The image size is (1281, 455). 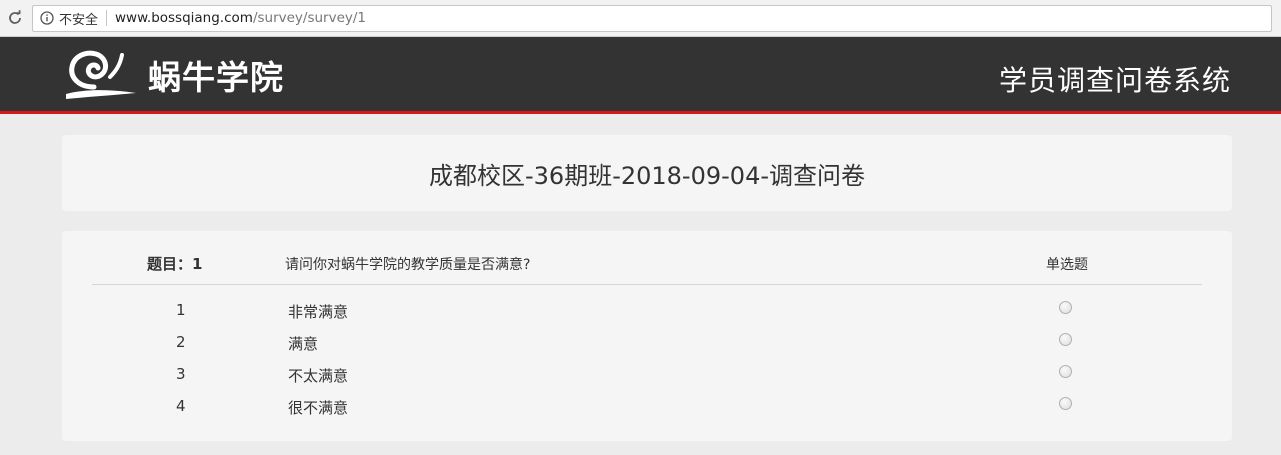 What do you see at coordinates (652, 18) in the screenshot?
I see `address-bar: 不安全 www.bossqiang.com/survey/survey/1` at bounding box center [652, 18].